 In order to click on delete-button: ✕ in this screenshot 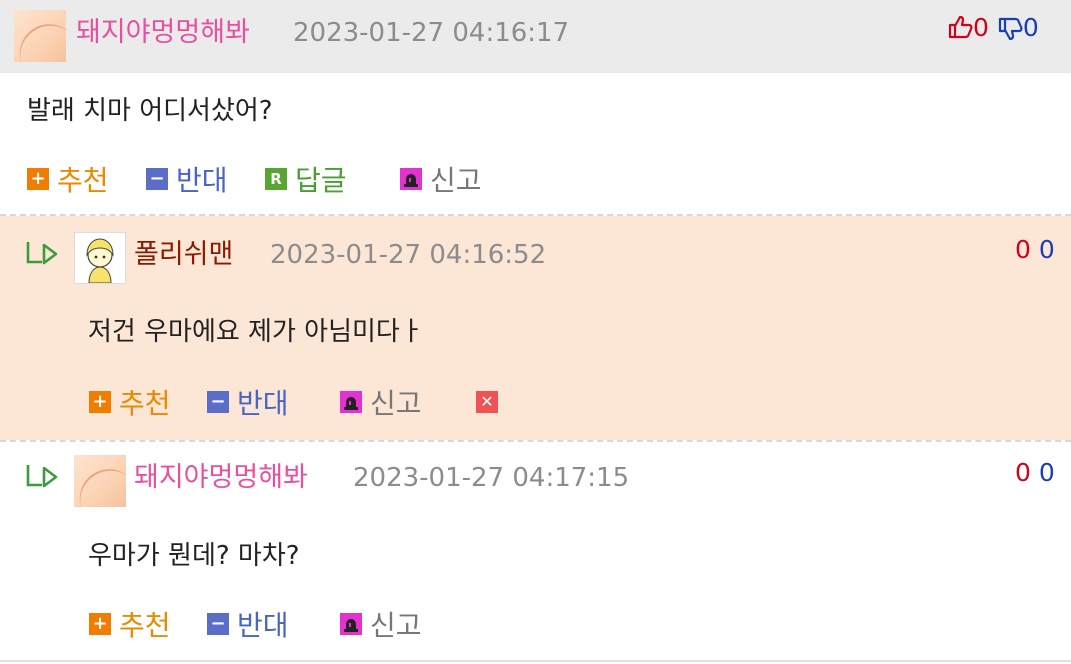, I will do `click(487, 402)`.